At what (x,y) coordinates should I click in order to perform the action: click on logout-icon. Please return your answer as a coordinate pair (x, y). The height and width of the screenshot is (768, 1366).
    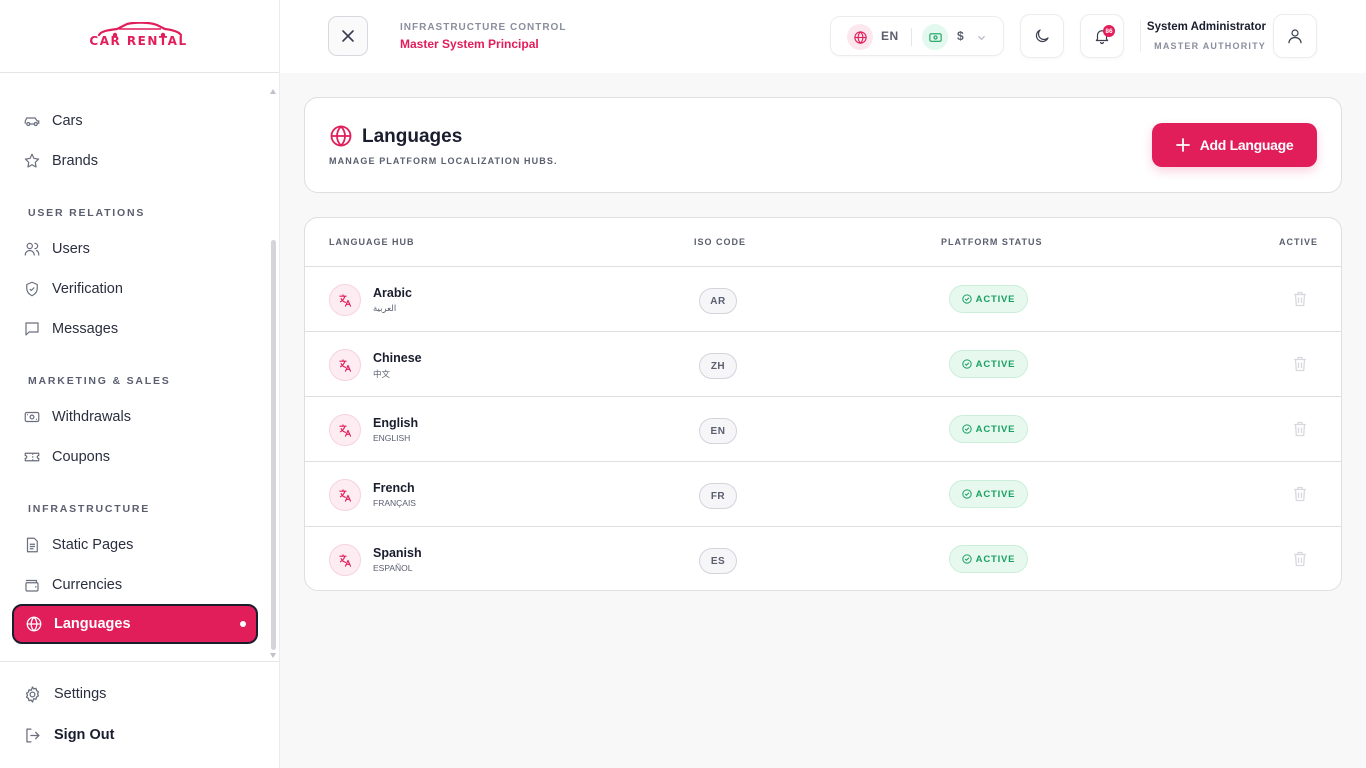
    Looking at the image, I should click on (32, 735).